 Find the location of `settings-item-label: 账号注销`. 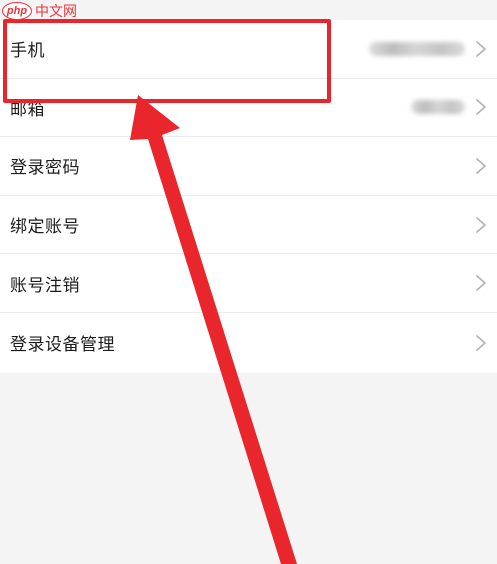

settings-item-label: 账号注销 is located at coordinates (45, 285).